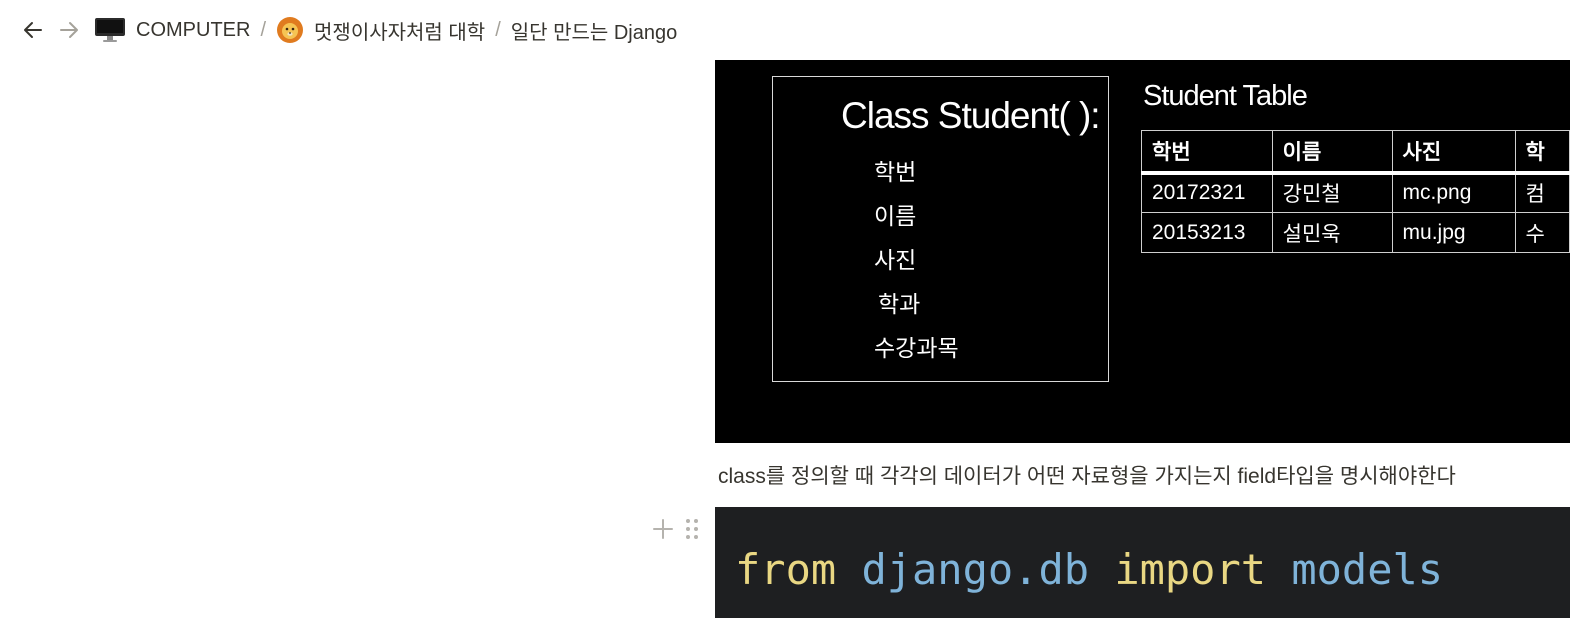 The height and width of the screenshot is (618, 1570). What do you see at coordinates (1207, 152) in the screenshot?
I see `table-header-cell: 학번` at bounding box center [1207, 152].